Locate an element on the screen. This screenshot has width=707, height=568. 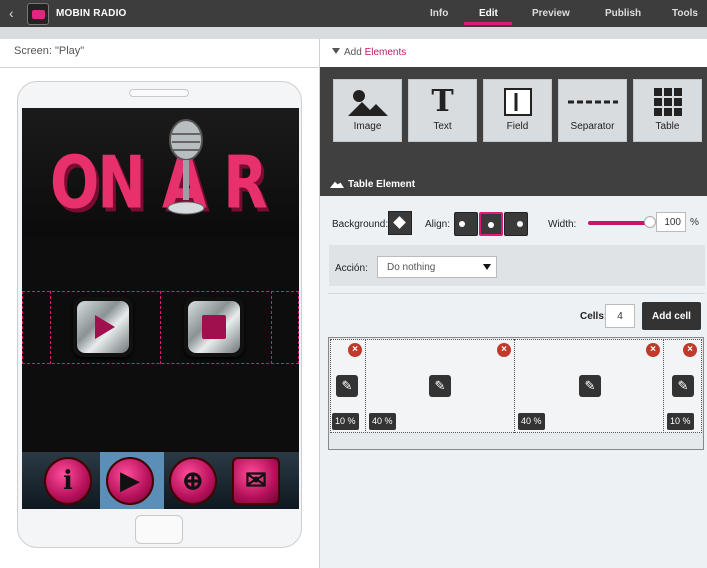
fill-icon is located at coordinates (399, 222).